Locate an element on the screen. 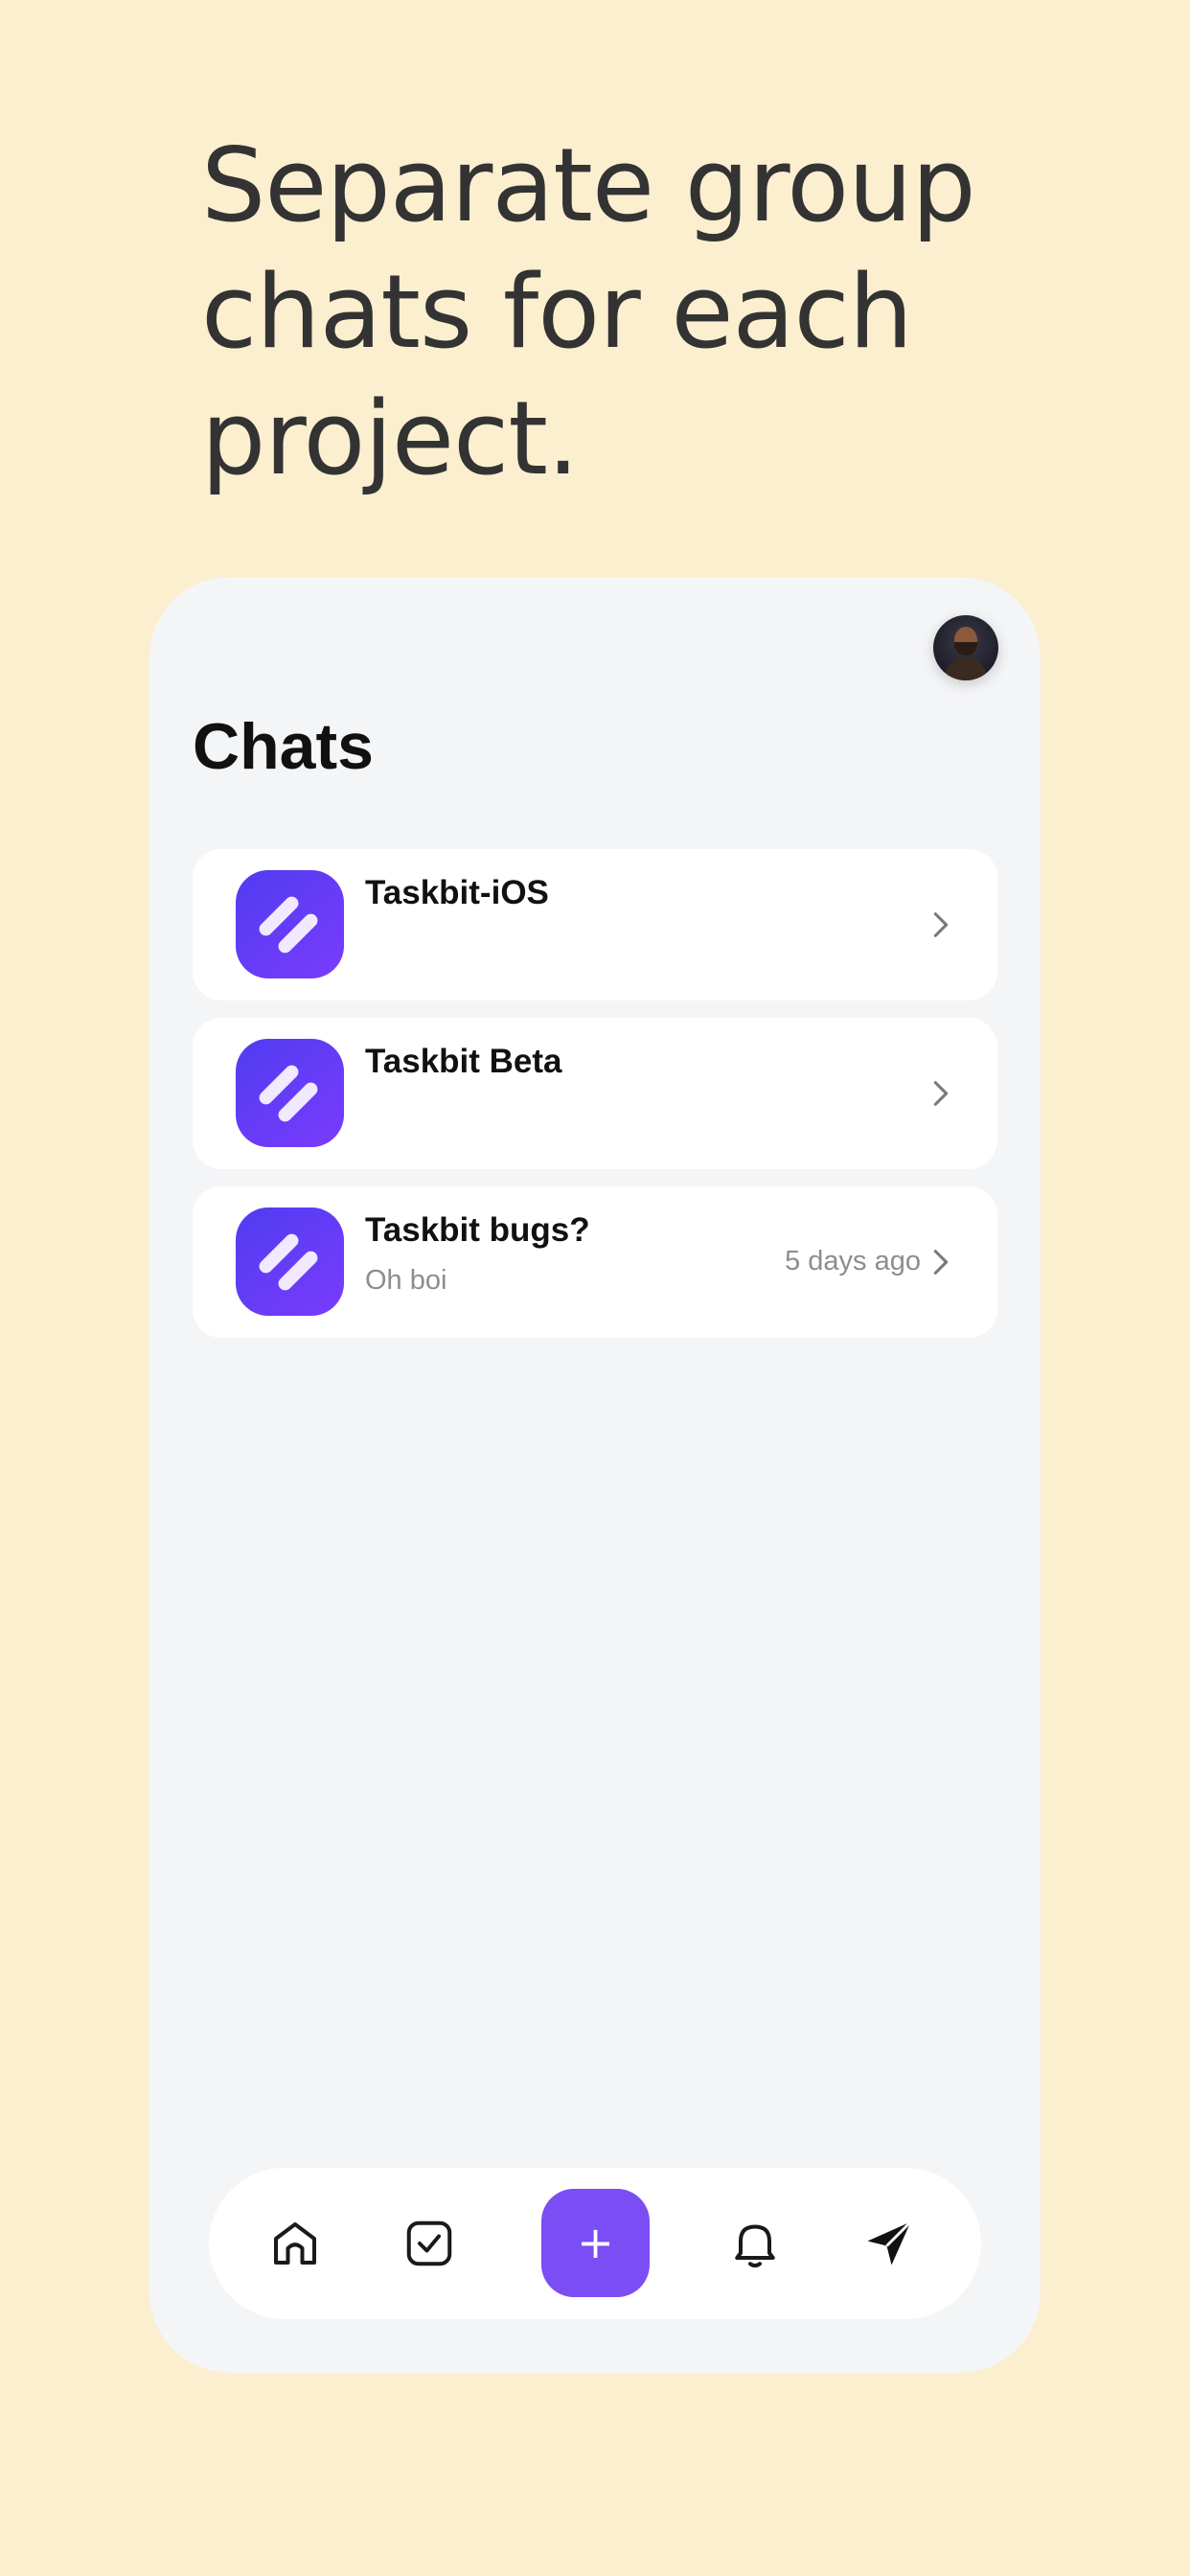 This screenshot has width=1190, height=2576. home-icon is located at coordinates (295, 2243).